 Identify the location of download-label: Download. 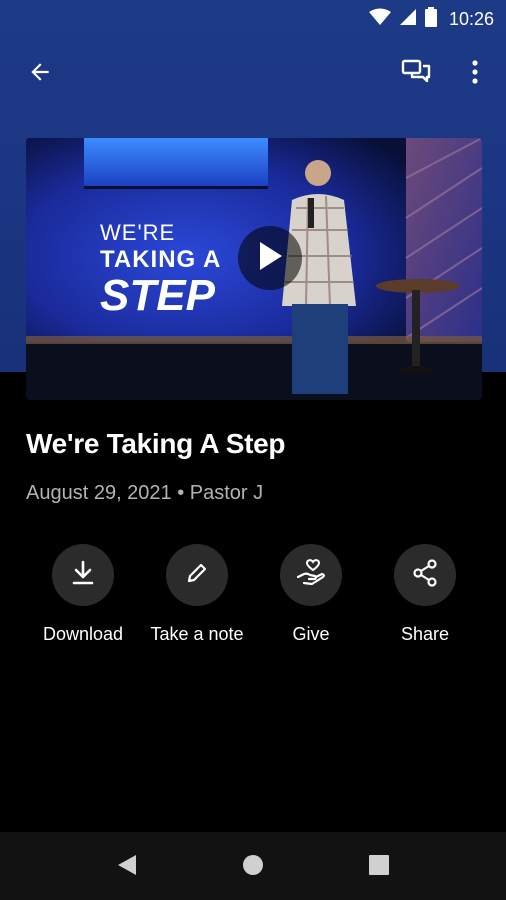
(83, 634).